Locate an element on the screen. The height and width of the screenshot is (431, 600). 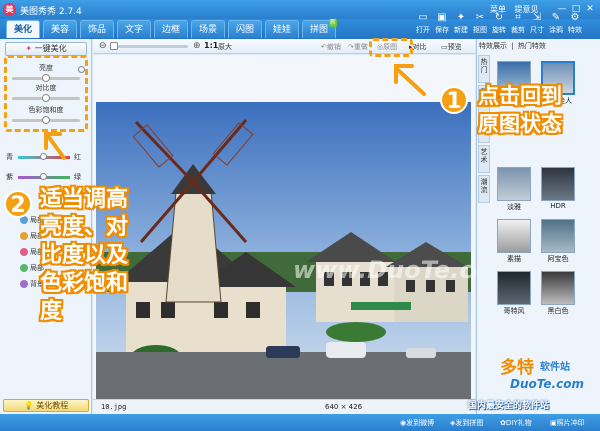
photo-print-button: ▣照片冲印 is located at coordinates (567, 423).